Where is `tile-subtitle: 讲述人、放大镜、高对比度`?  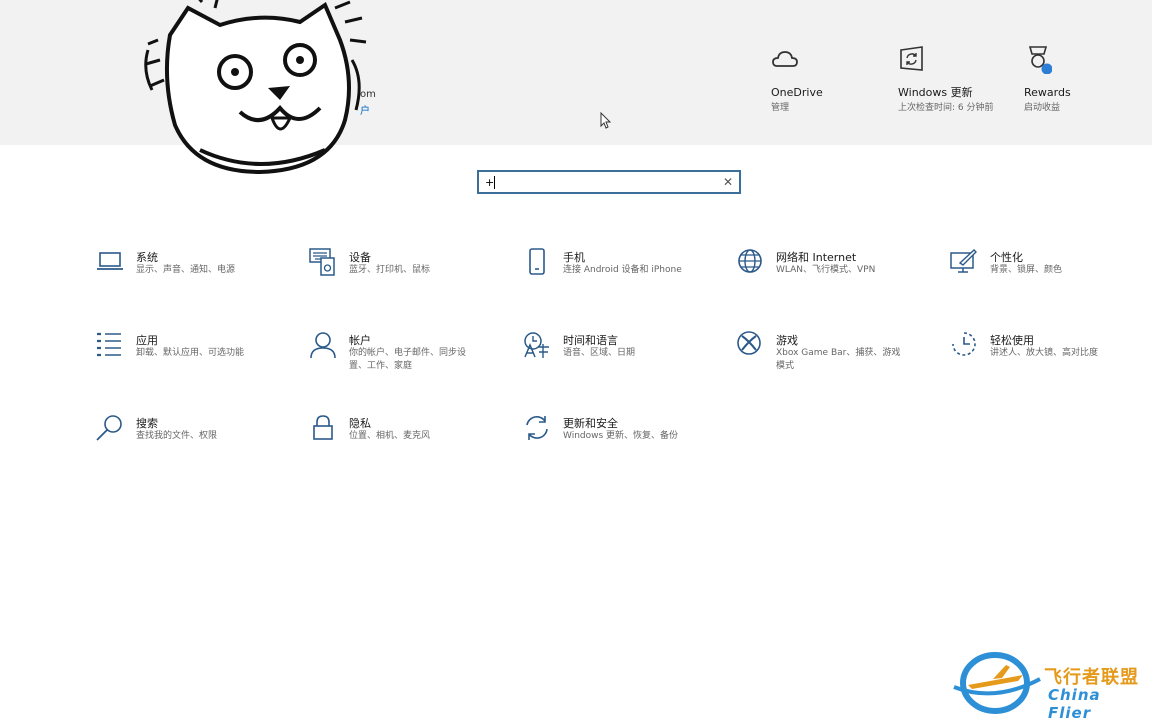 tile-subtitle: 讲述人、放大镜、高对比度 is located at coordinates (1044, 353).